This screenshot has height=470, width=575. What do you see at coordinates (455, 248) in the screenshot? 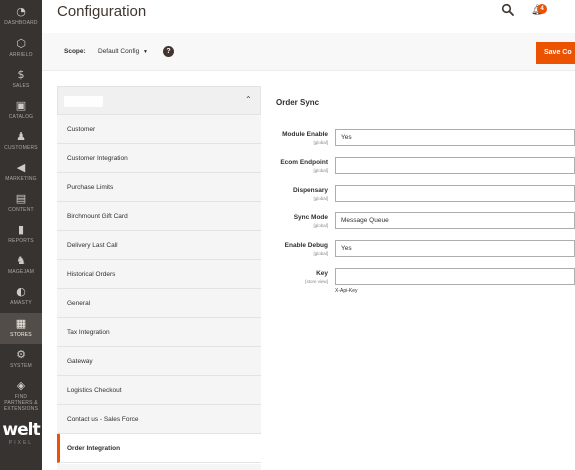
I see `enable-debug-select: Yes` at bounding box center [455, 248].